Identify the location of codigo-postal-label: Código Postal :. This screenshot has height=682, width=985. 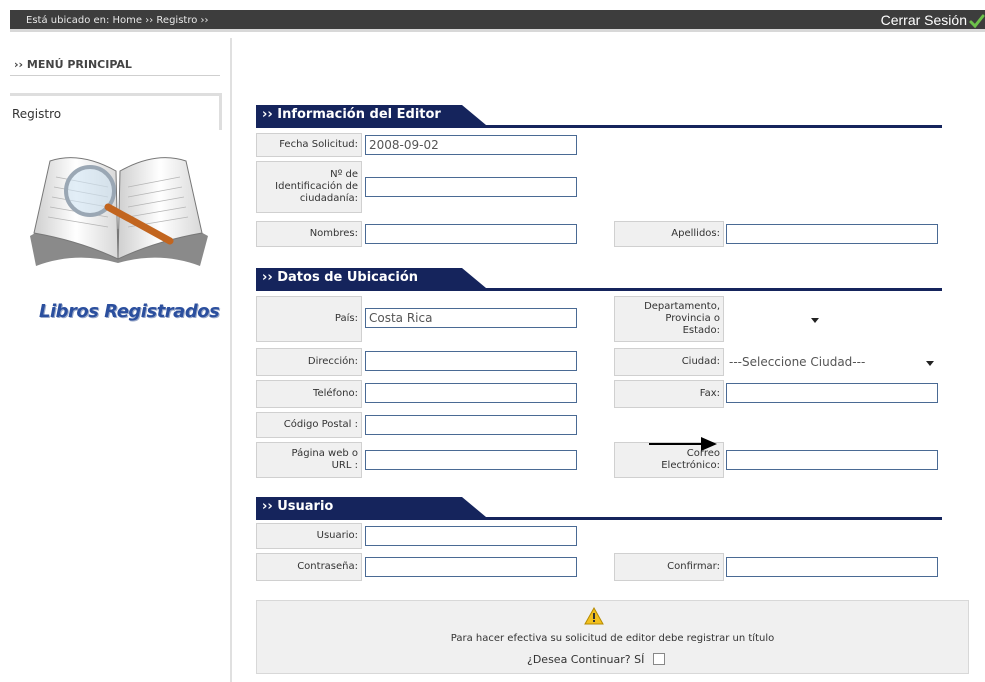
(309, 425).